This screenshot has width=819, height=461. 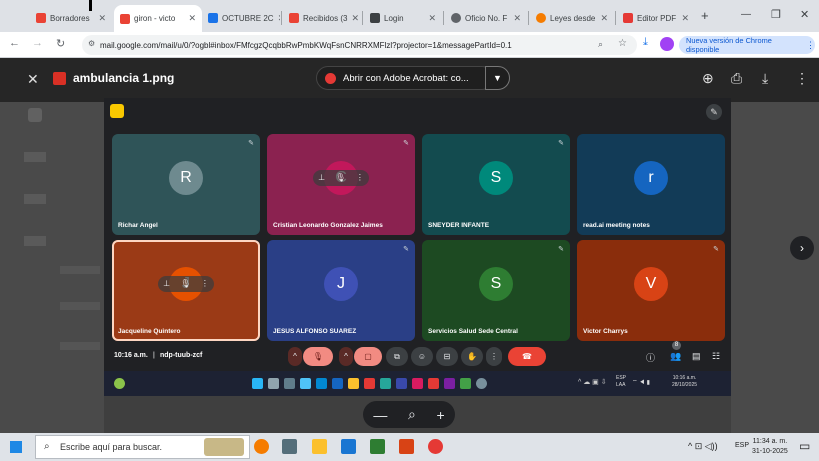 I want to click on taskbar-clock: 11:34 a. m. 31-10-2025, so click(x=770, y=447).